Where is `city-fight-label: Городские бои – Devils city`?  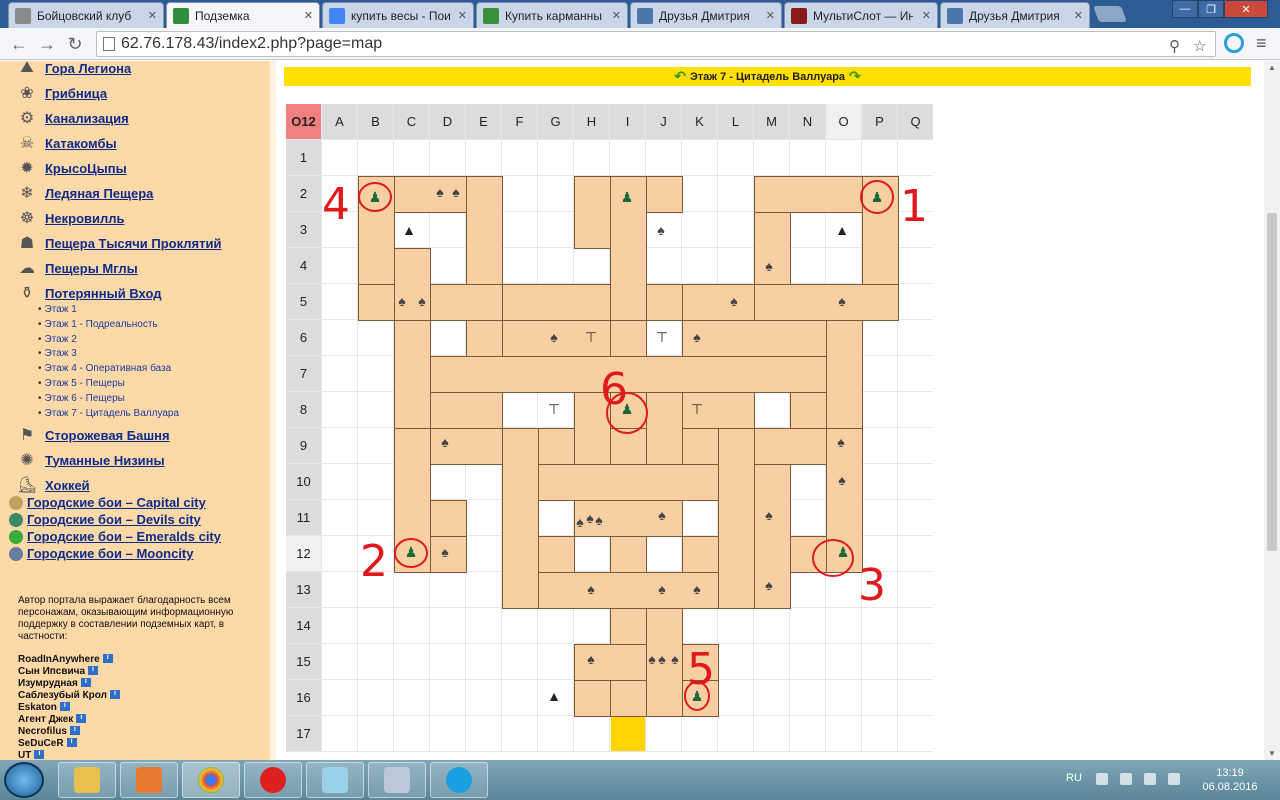 city-fight-label: Городские бои – Devils city is located at coordinates (114, 519).